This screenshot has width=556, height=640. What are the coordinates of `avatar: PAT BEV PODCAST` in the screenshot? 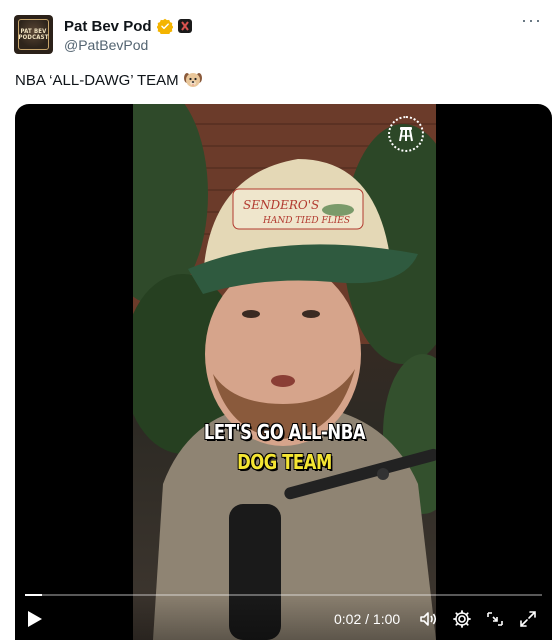 It's located at (33, 34).